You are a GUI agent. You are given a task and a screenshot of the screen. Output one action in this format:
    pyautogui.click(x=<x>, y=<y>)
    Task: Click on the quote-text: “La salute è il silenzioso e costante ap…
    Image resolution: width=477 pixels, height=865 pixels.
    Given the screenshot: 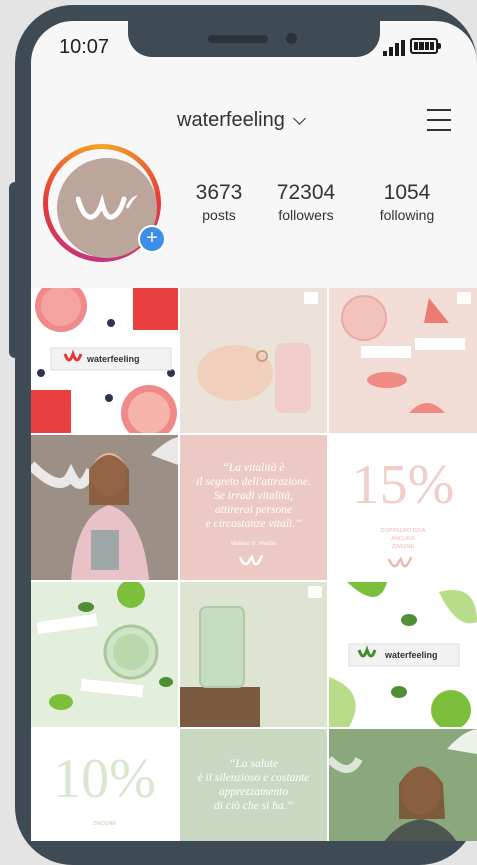 What is the action you would take?
    pyautogui.click(x=253, y=785)
    